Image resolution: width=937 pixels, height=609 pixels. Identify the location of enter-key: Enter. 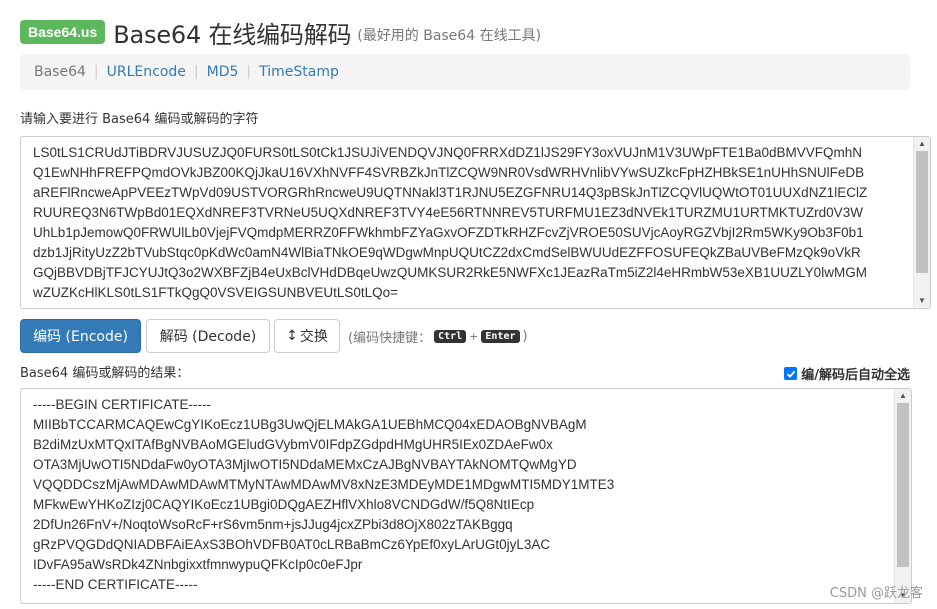
(500, 336).